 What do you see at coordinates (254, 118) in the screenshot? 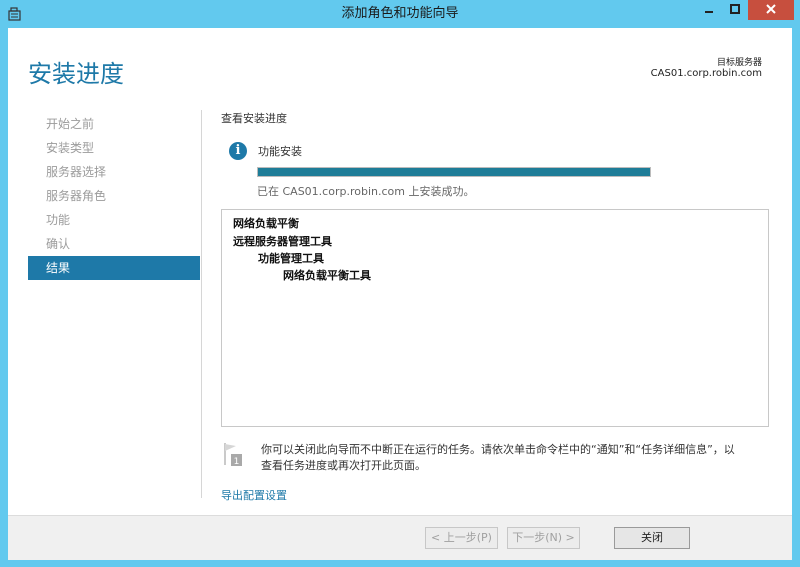
I see `section-title: 查看安装进度` at bounding box center [254, 118].